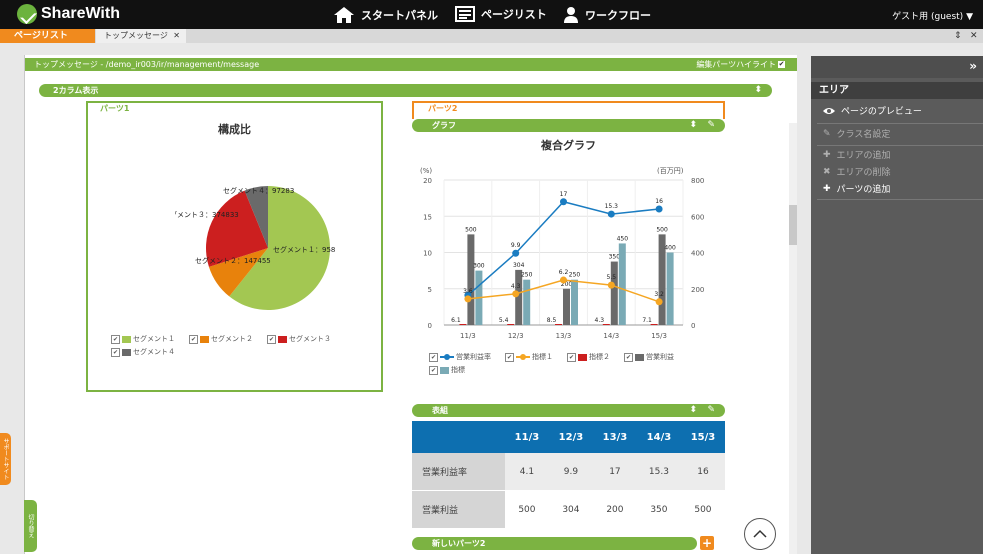 This screenshot has width=983, height=554. What do you see at coordinates (793, 225) in the screenshot?
I see `scrollbar-thumb` at bounding box center [793, 225].